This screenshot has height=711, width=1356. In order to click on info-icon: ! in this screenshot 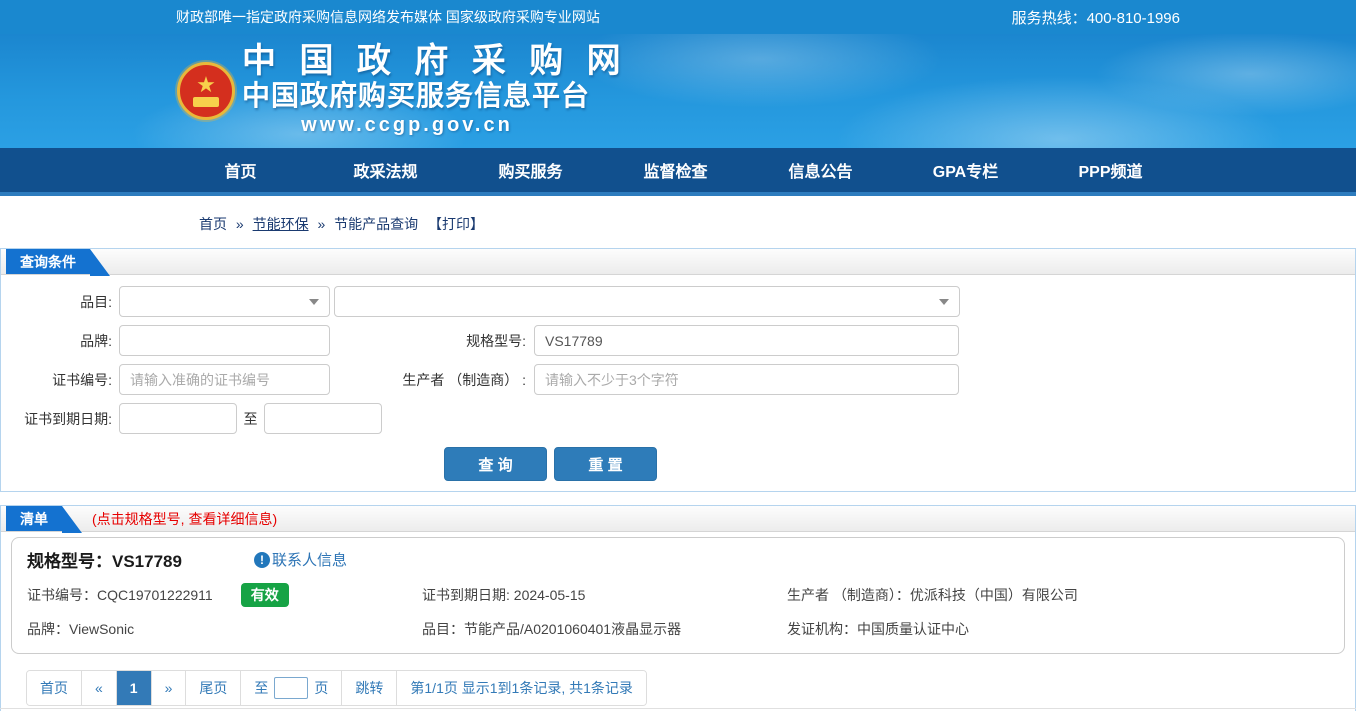, I will do `click(261, 559)`.